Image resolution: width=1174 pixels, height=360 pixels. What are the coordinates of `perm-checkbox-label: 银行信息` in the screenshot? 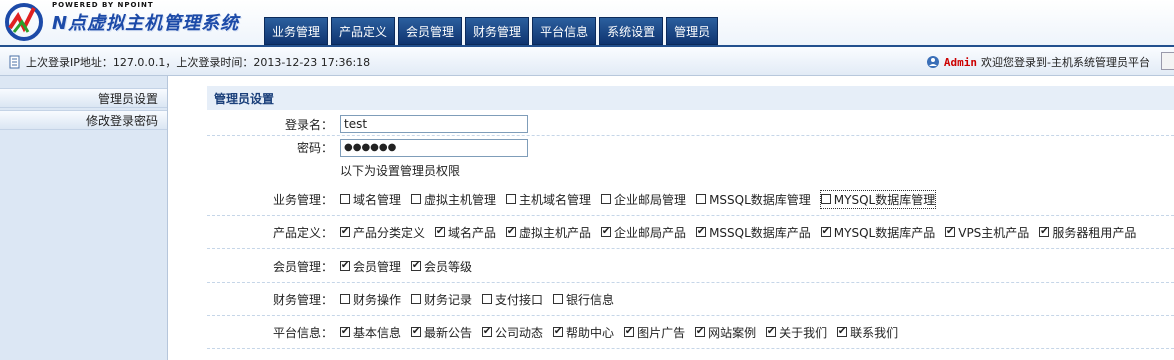 It's located at (590, 299).